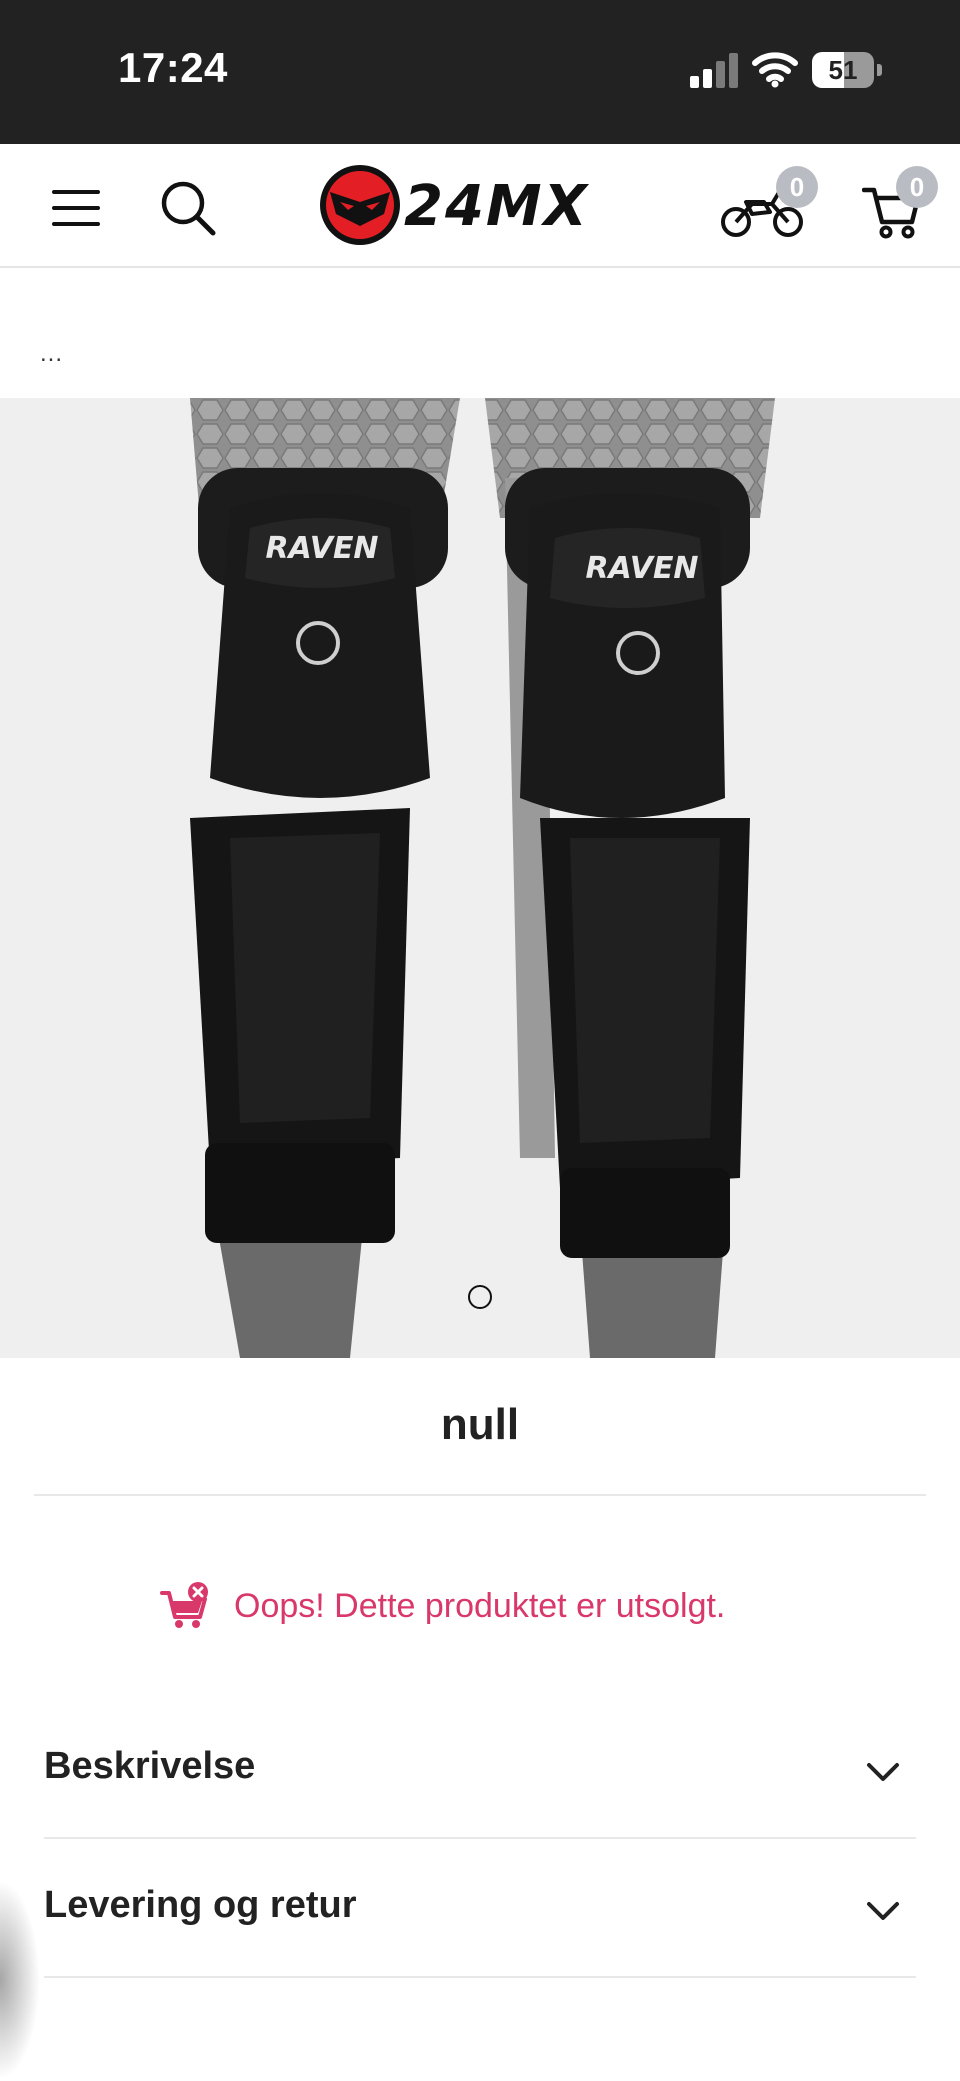 The width and height of the screenshot is (960, 2081). I want to click on product-title: null, so click(480, 1424).